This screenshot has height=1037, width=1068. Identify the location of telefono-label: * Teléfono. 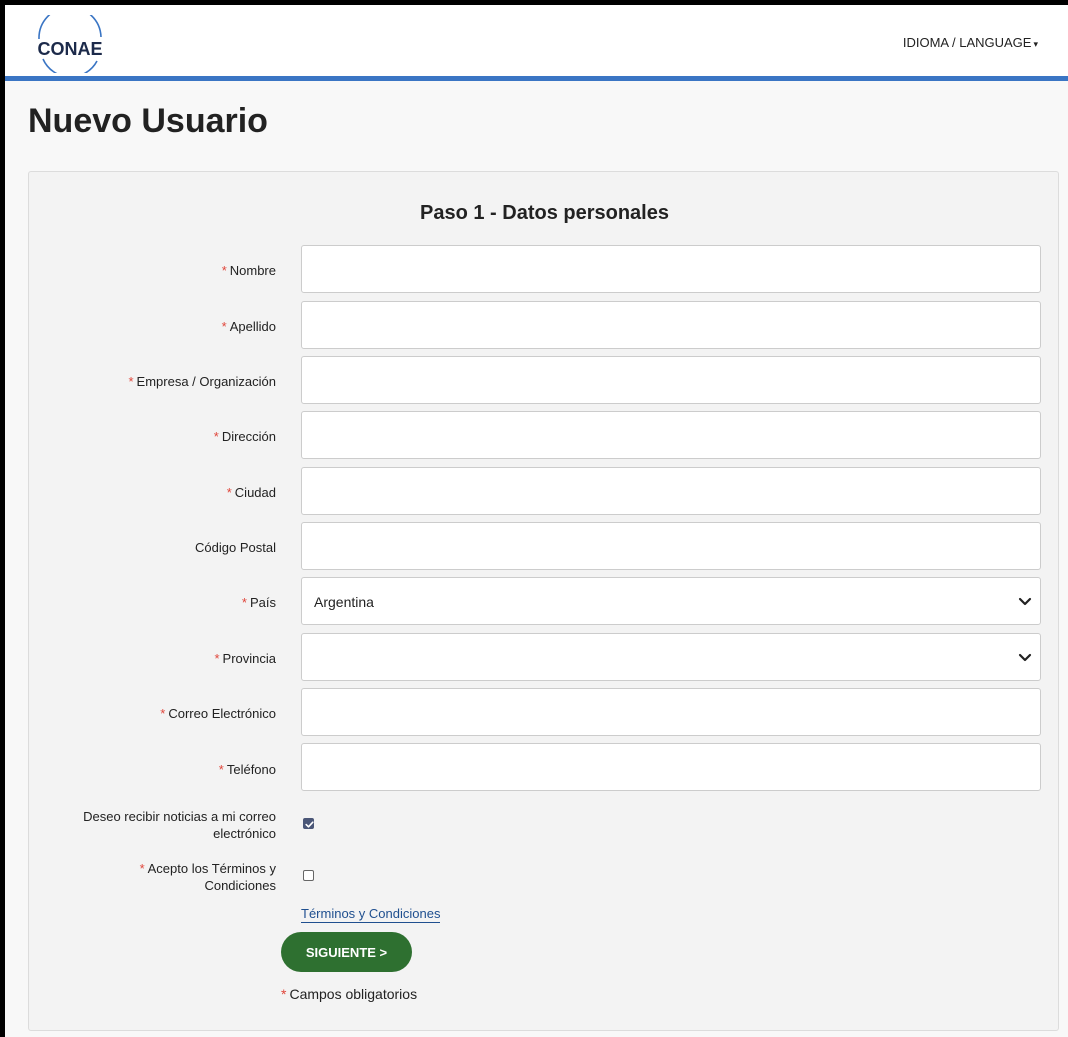
(247, 769).